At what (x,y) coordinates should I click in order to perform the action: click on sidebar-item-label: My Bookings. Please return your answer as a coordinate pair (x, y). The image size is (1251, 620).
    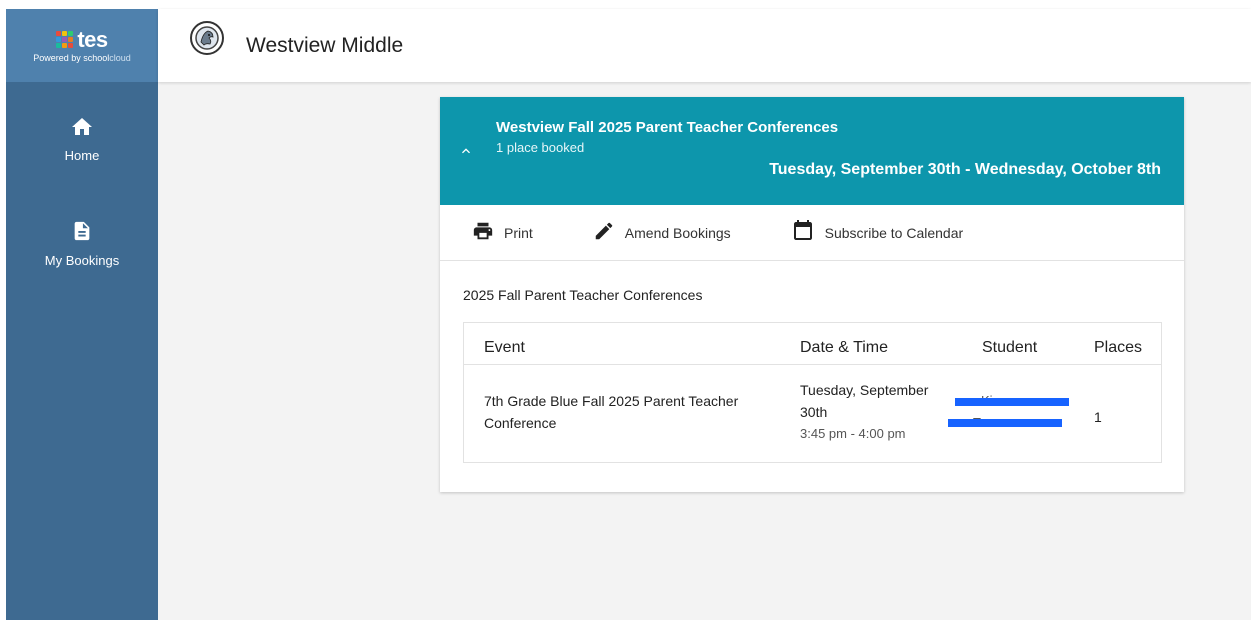
    Looking at the image, I should click on (82, 260).